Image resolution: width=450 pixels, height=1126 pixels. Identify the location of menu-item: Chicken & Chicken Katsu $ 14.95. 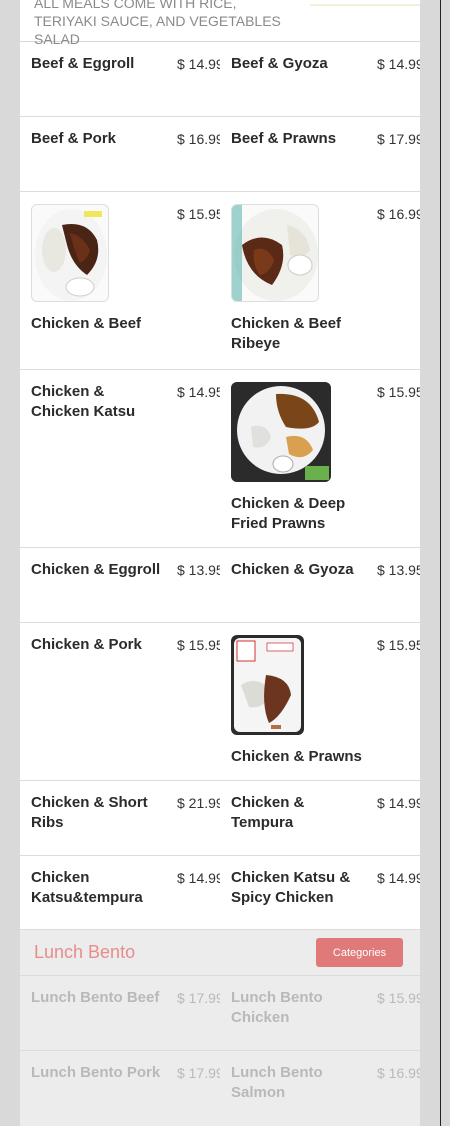
(120, 458).